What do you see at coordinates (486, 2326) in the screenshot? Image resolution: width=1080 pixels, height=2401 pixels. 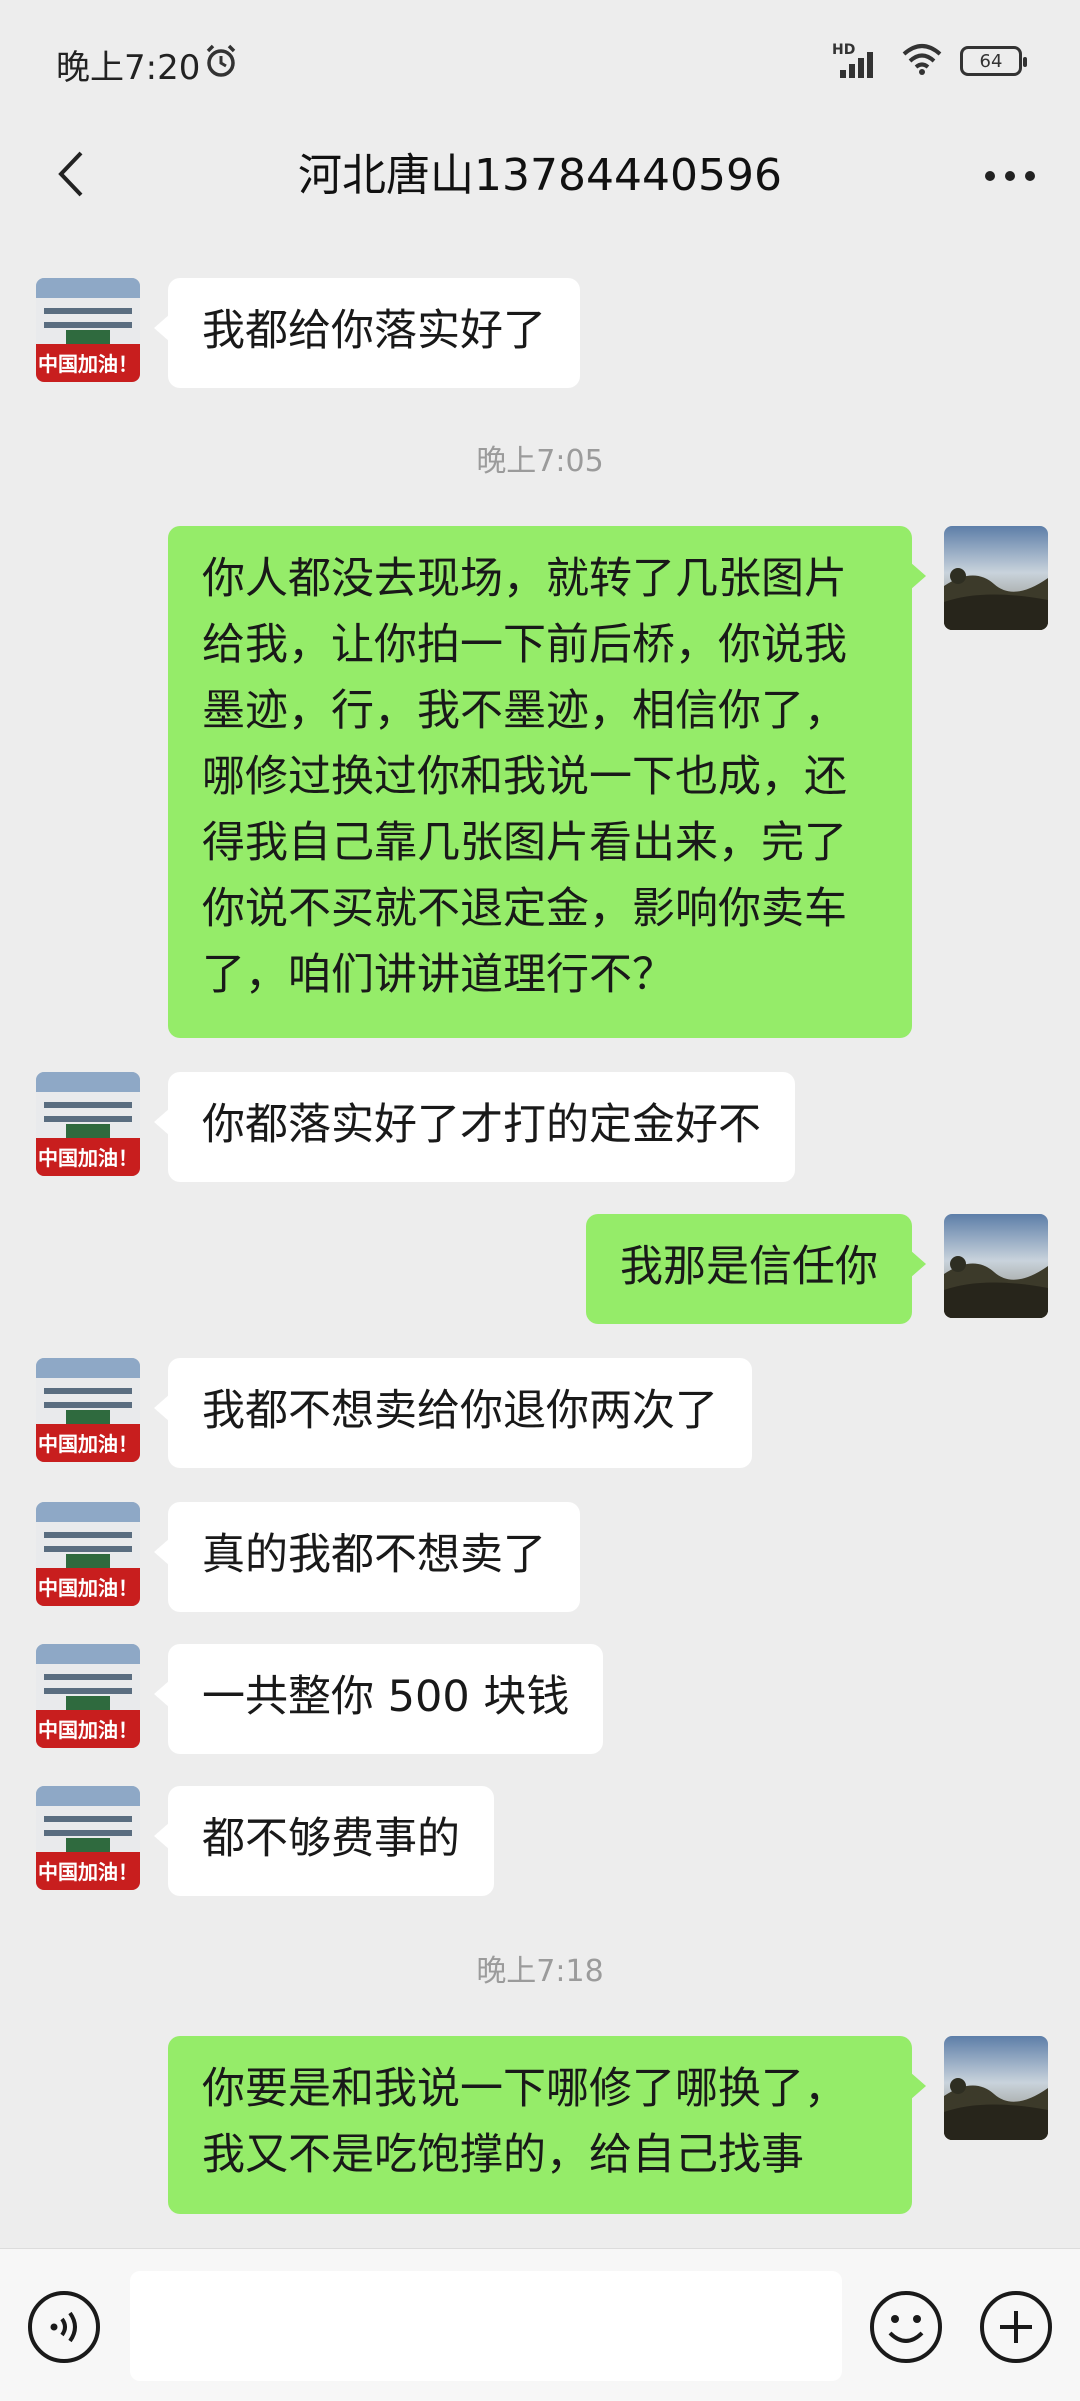 I see `message-input` at bounding box center [486, 2326].